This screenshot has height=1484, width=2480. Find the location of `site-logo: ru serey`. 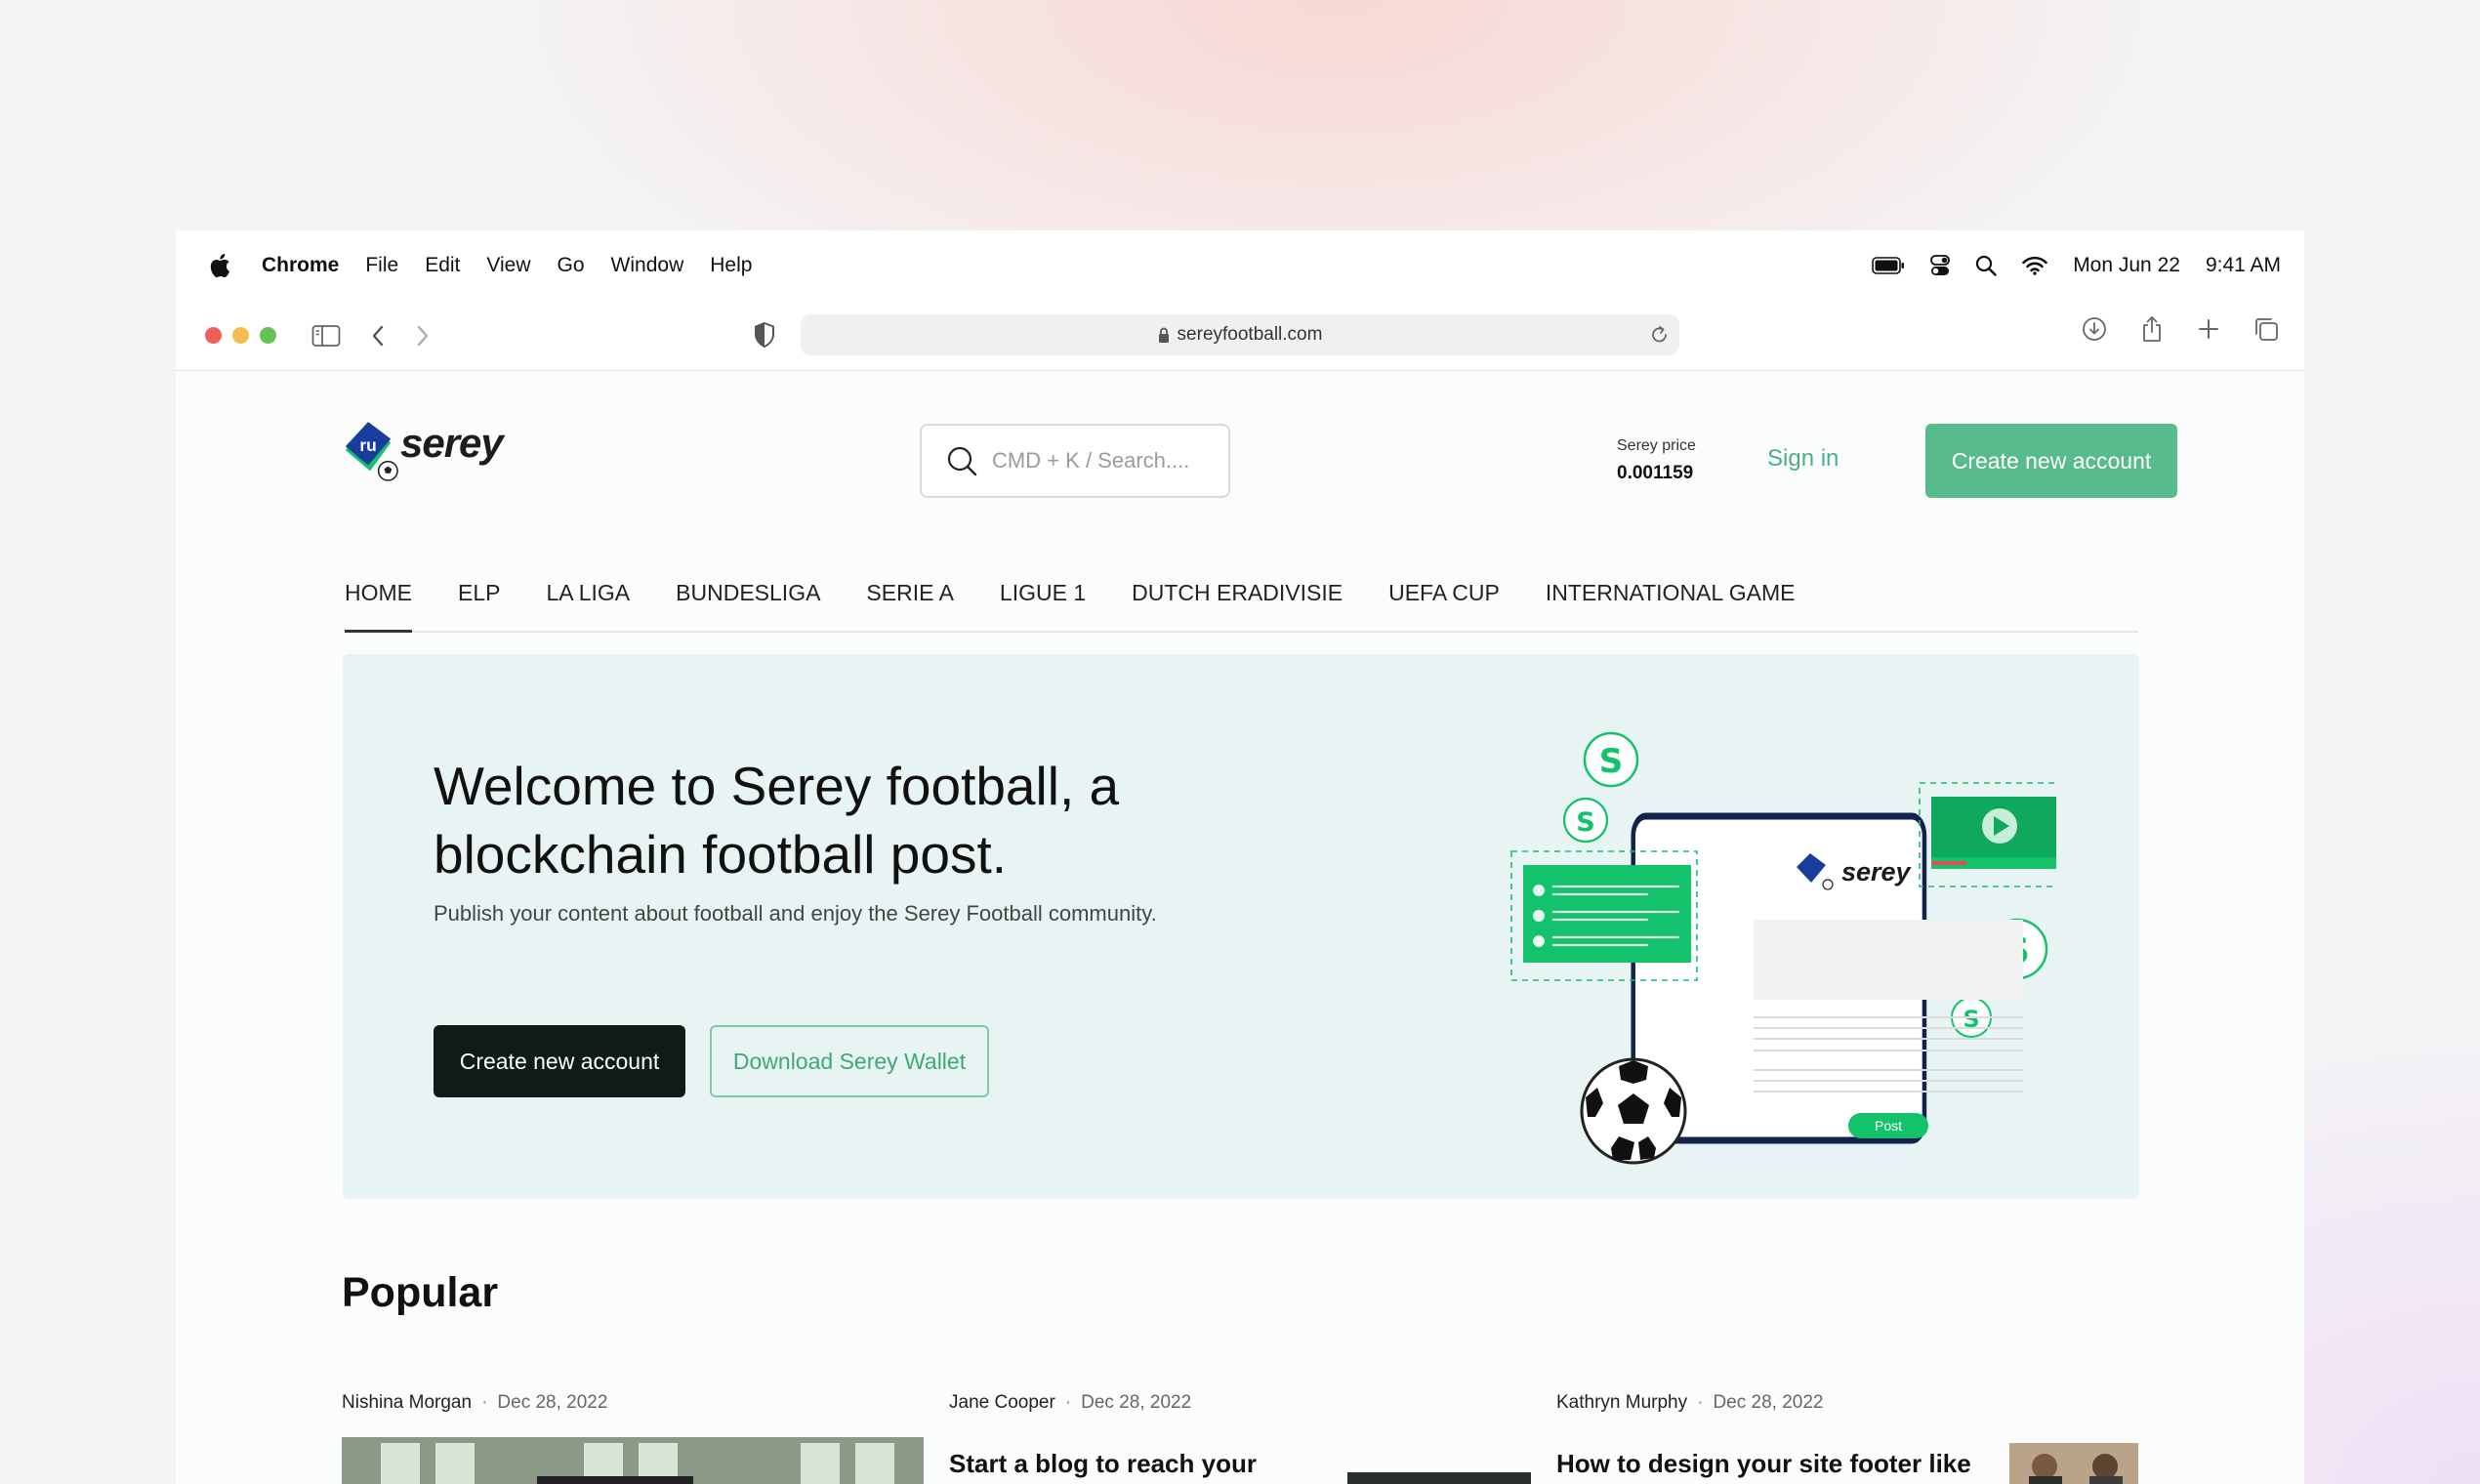

site-logo: ru serey is located at coordinates (423, 452).